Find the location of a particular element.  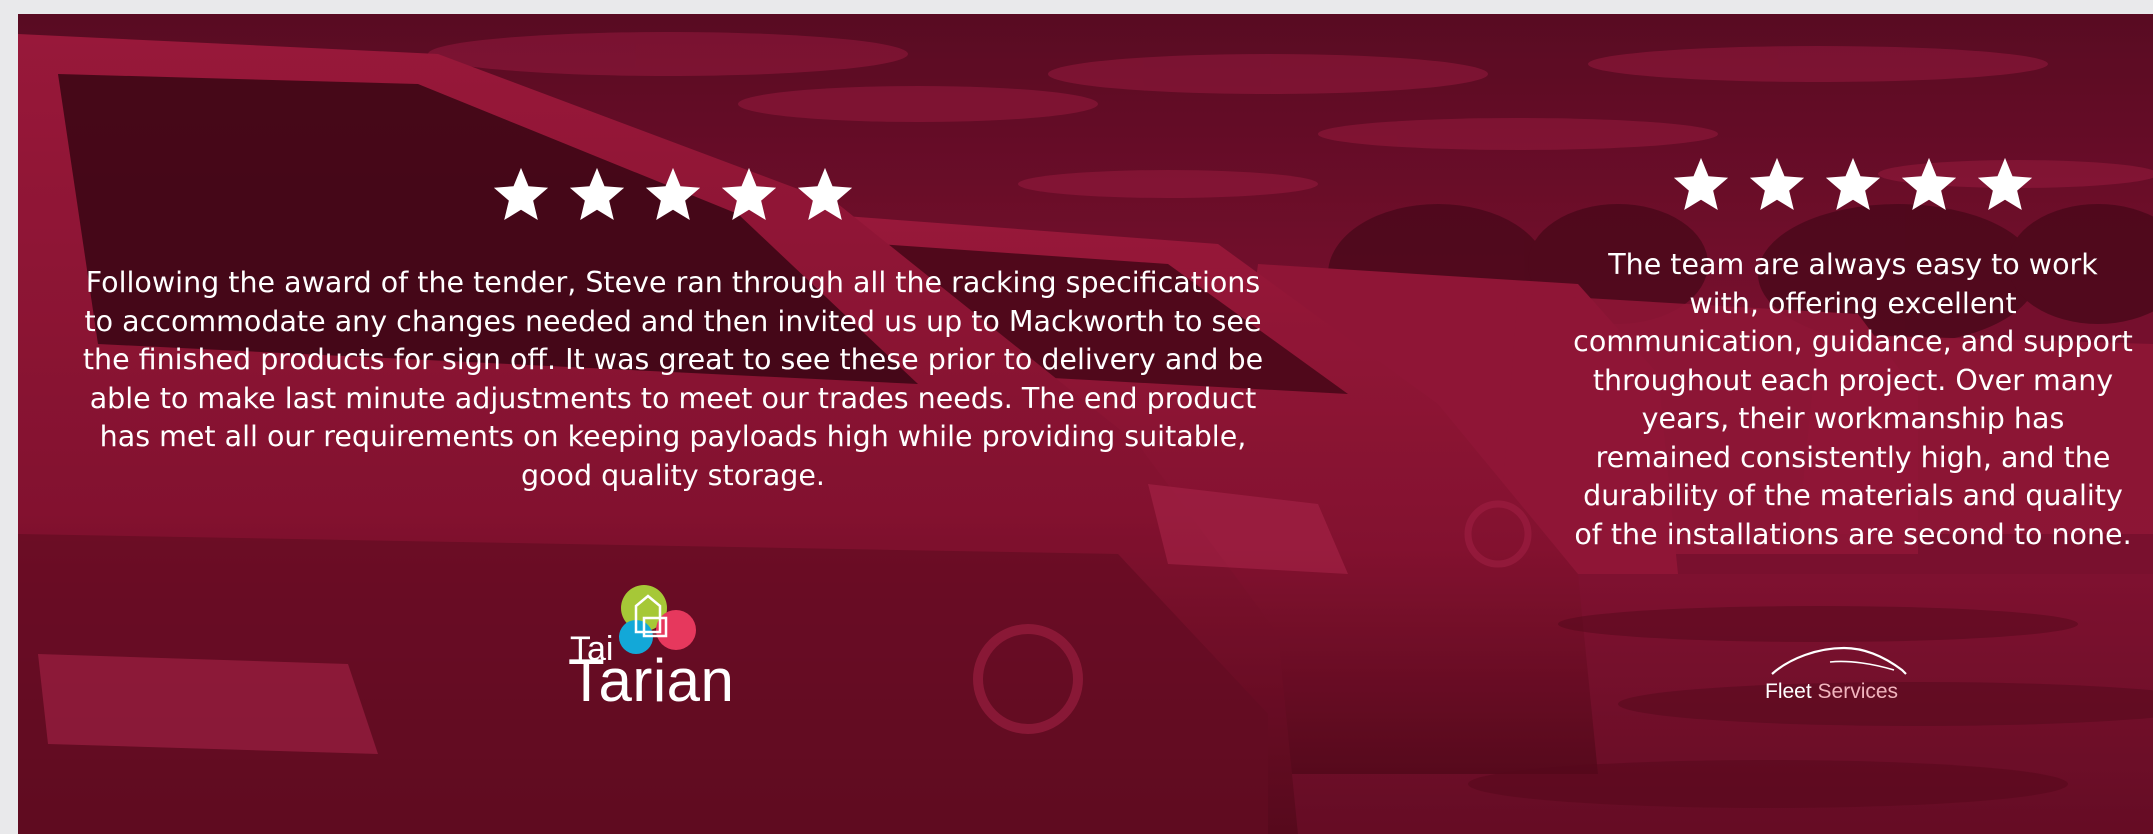

van-outline-icon is located at coordinates (1839, 660).